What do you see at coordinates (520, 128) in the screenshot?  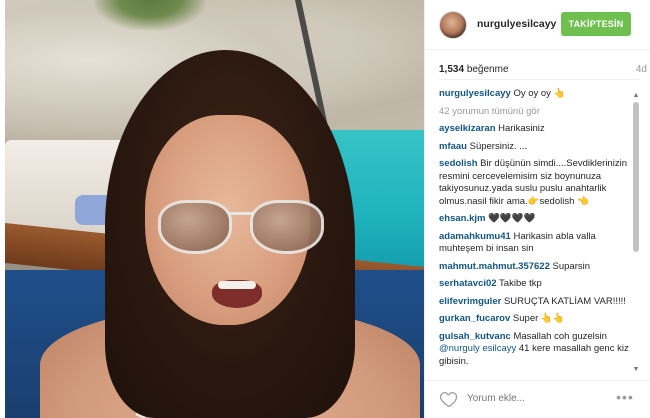 I see `comment-text: Harikasiniz` at bounding box center [520, 128].